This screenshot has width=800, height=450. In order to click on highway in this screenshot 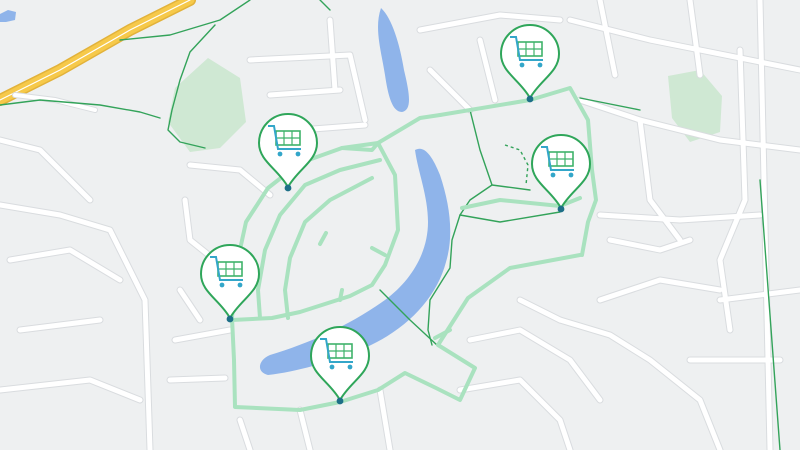, I will do `click(98, 56)`.